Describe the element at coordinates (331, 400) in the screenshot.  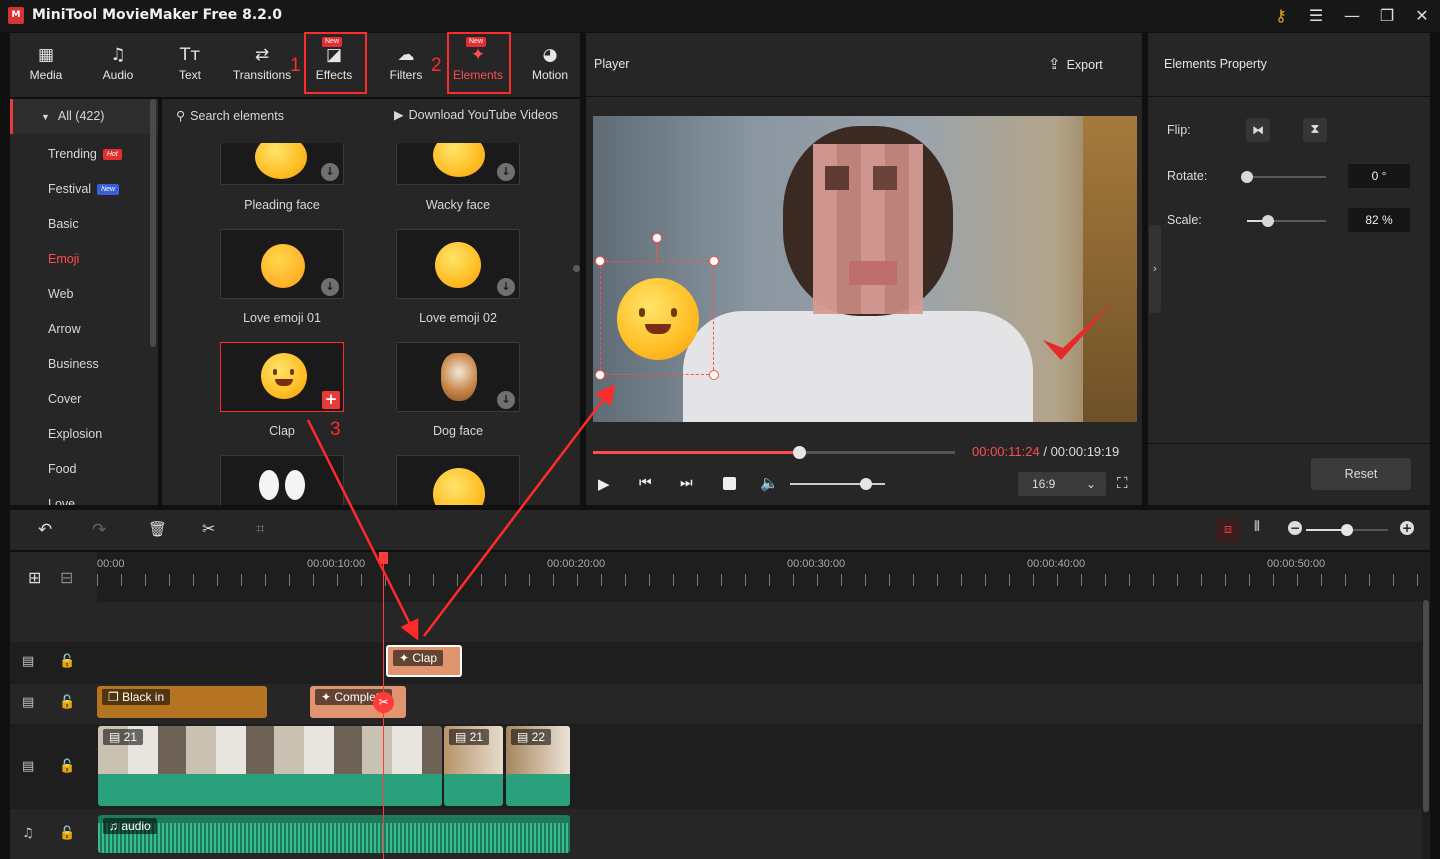
I see `add-to-timeline-button: +` at that location.